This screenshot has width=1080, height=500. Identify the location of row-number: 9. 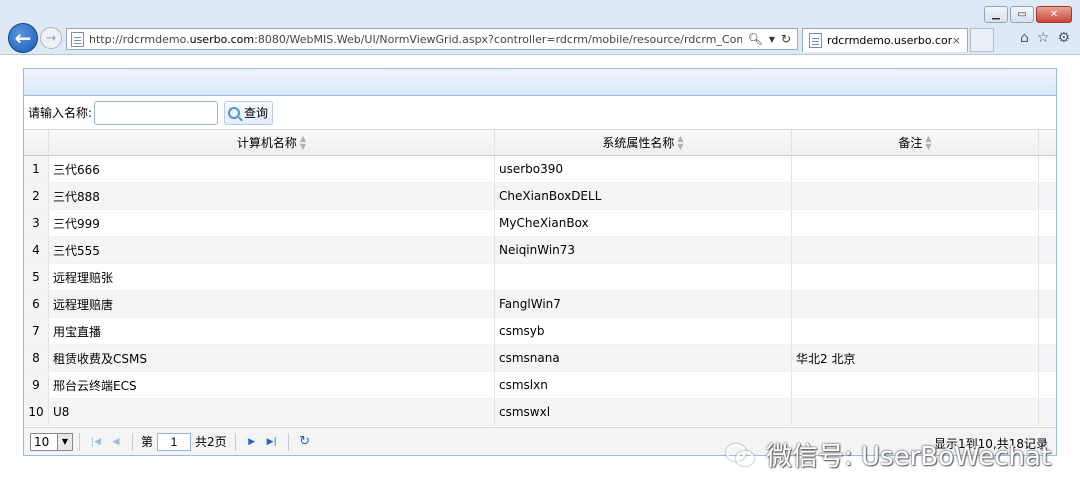
(36, 385).